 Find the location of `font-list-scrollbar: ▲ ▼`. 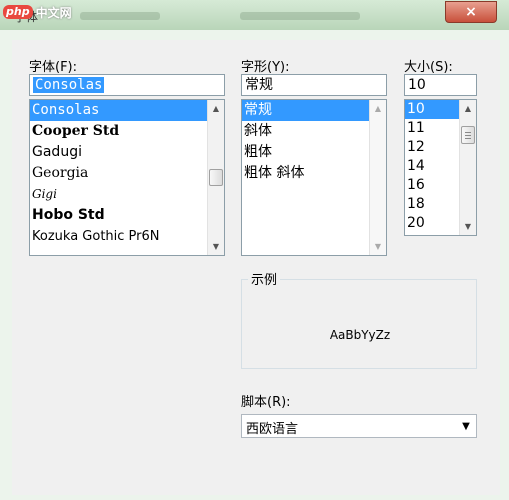

font-list-scrollbar: ▲ ▼ is located at coordinates (215, 177).